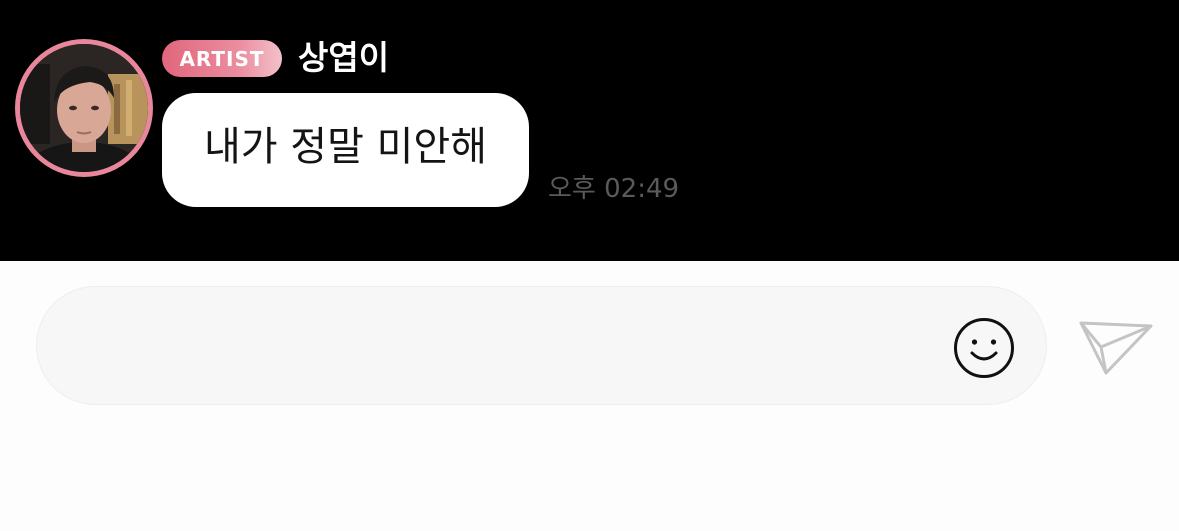 This screenshot has width=1179, height=531. I want to click on emoji-button, so click(984, 348).